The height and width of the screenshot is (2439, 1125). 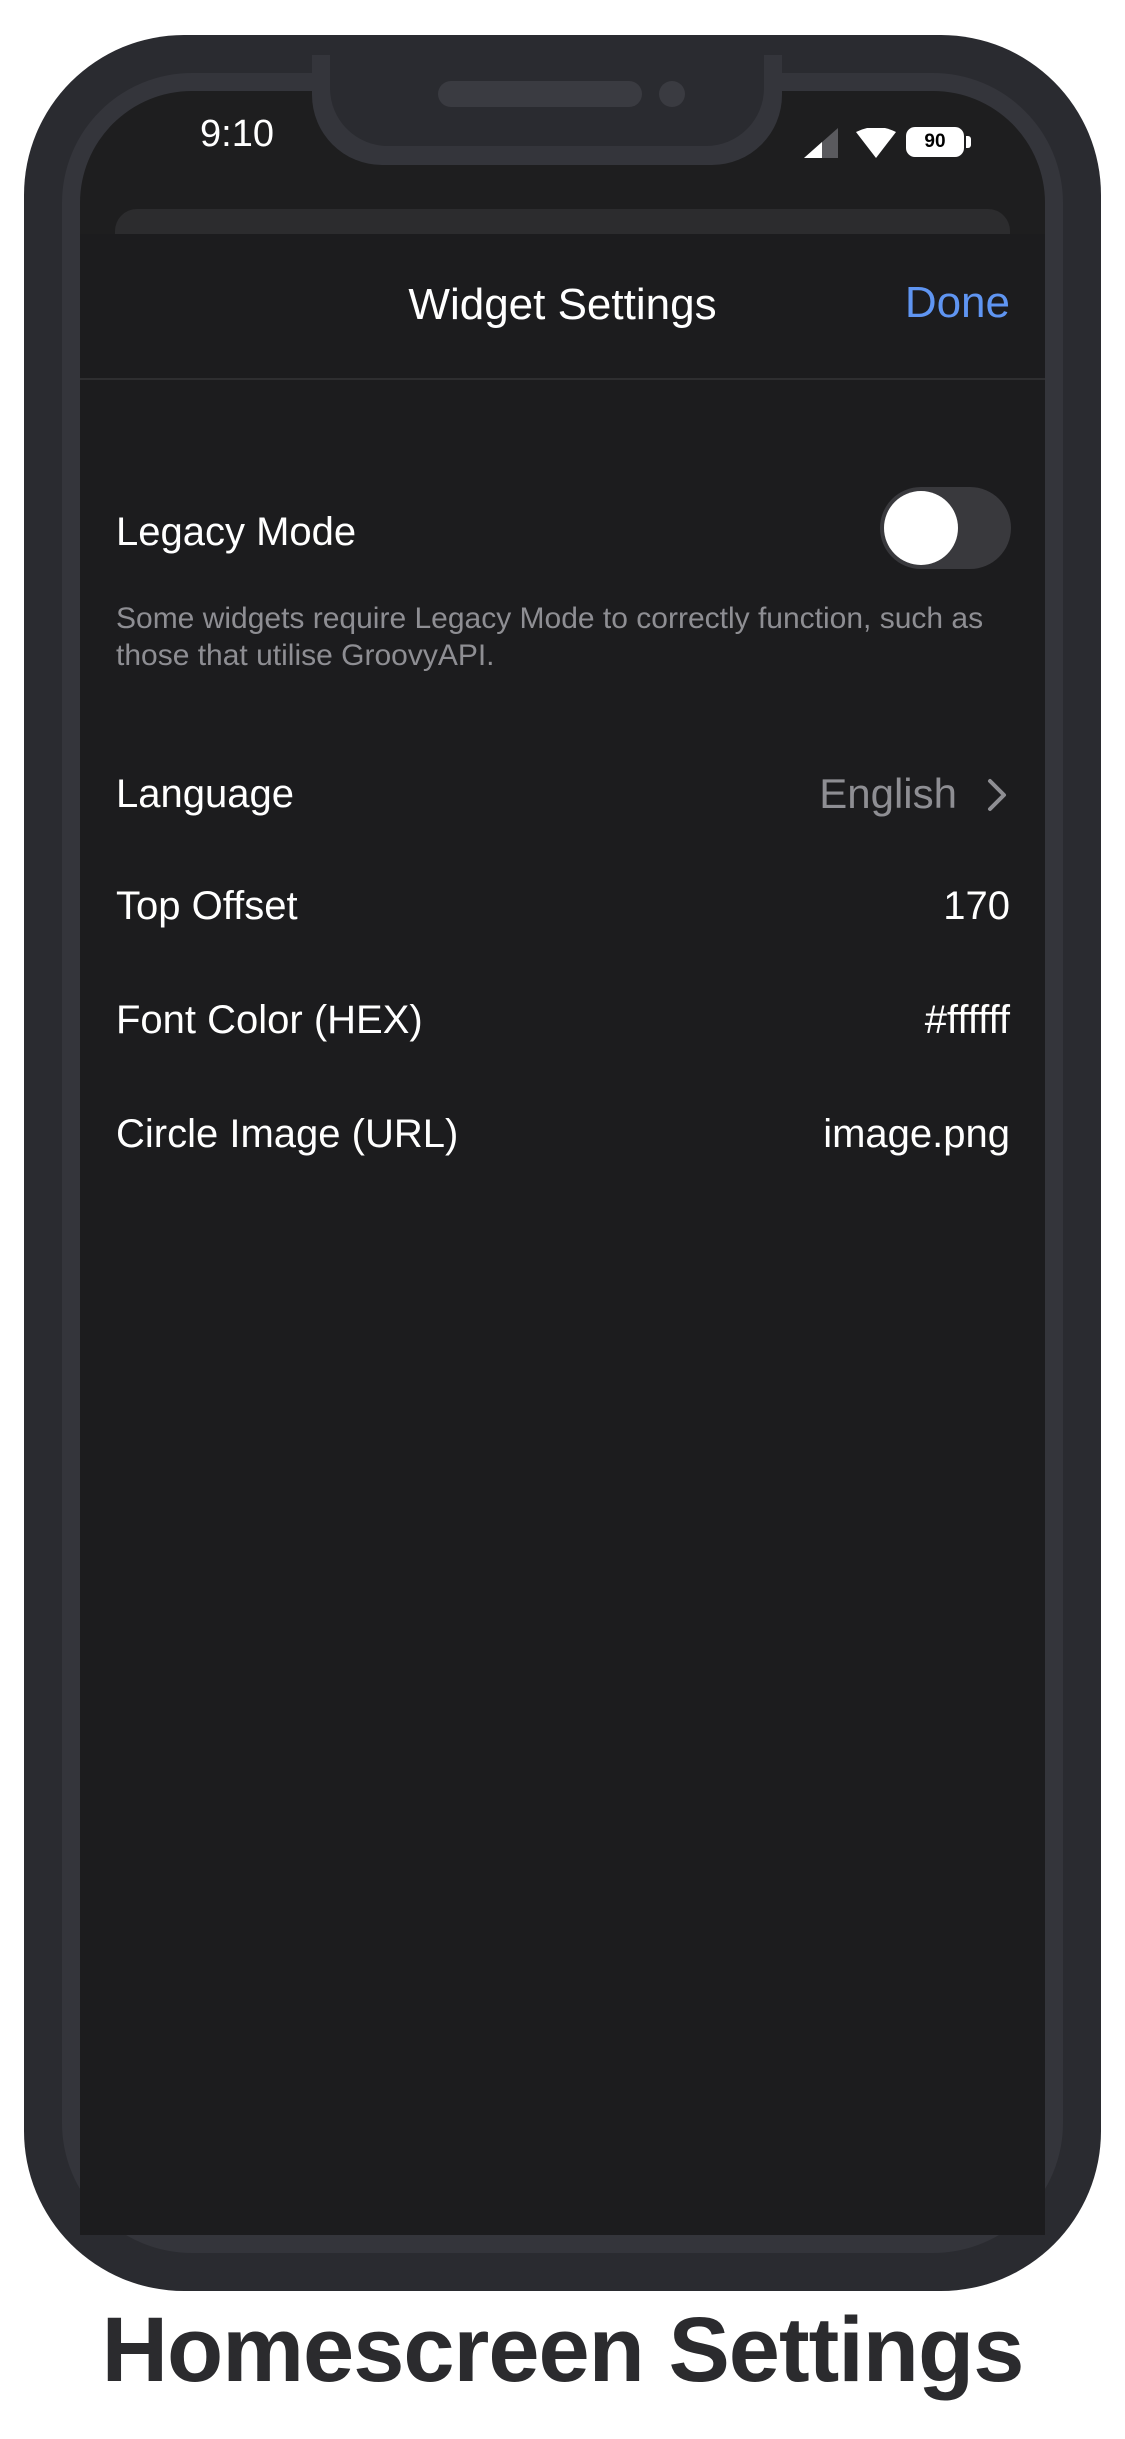 What do you see at coordinates (821, 143) in the screenshot?
I see `cellular-signal-icon` at bounding box center [821, 143].